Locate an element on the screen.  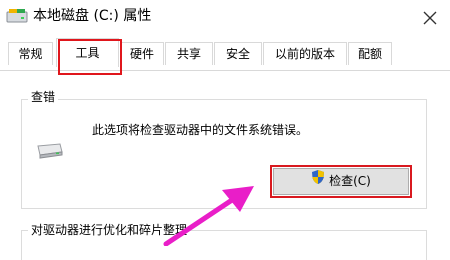
error-check-title: 查错 is located at coordinates (43, 97).